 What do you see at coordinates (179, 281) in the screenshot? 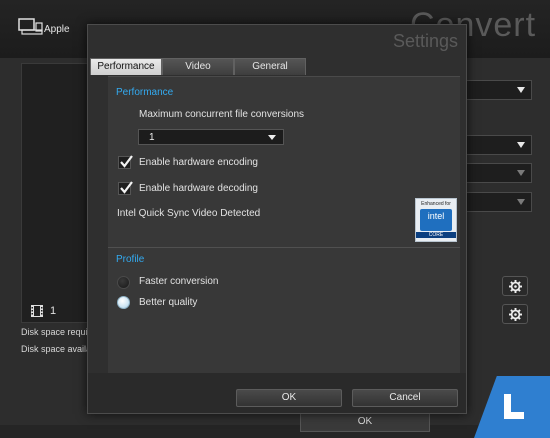
I see `faster-conversion-label: Faster conversion` at bounding box center [179, 281].